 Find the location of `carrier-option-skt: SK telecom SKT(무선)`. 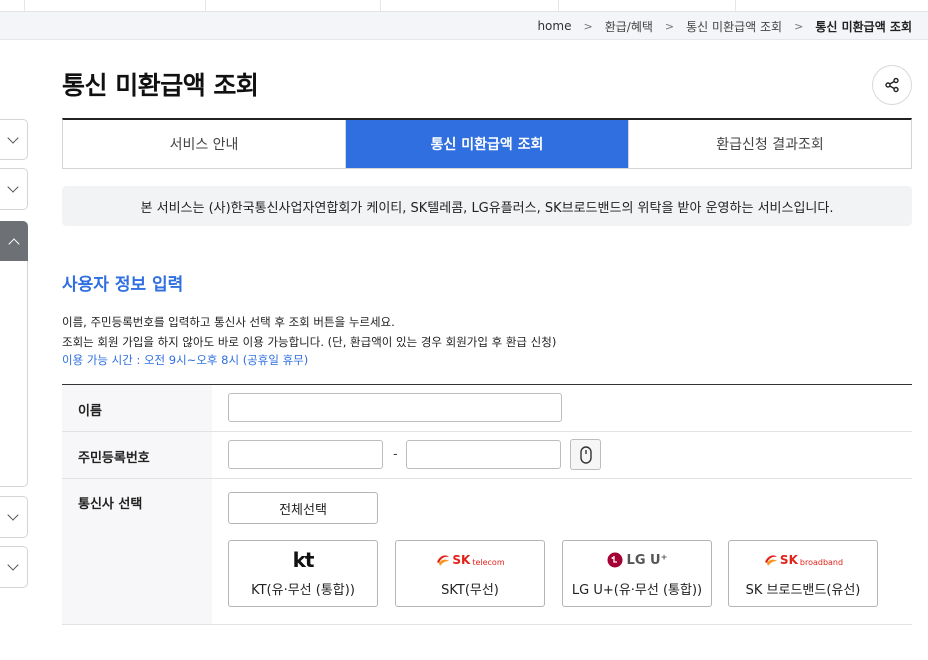

carrier-option-skt: SK telecom SKT(무선) is located at coordinates (470, 573).